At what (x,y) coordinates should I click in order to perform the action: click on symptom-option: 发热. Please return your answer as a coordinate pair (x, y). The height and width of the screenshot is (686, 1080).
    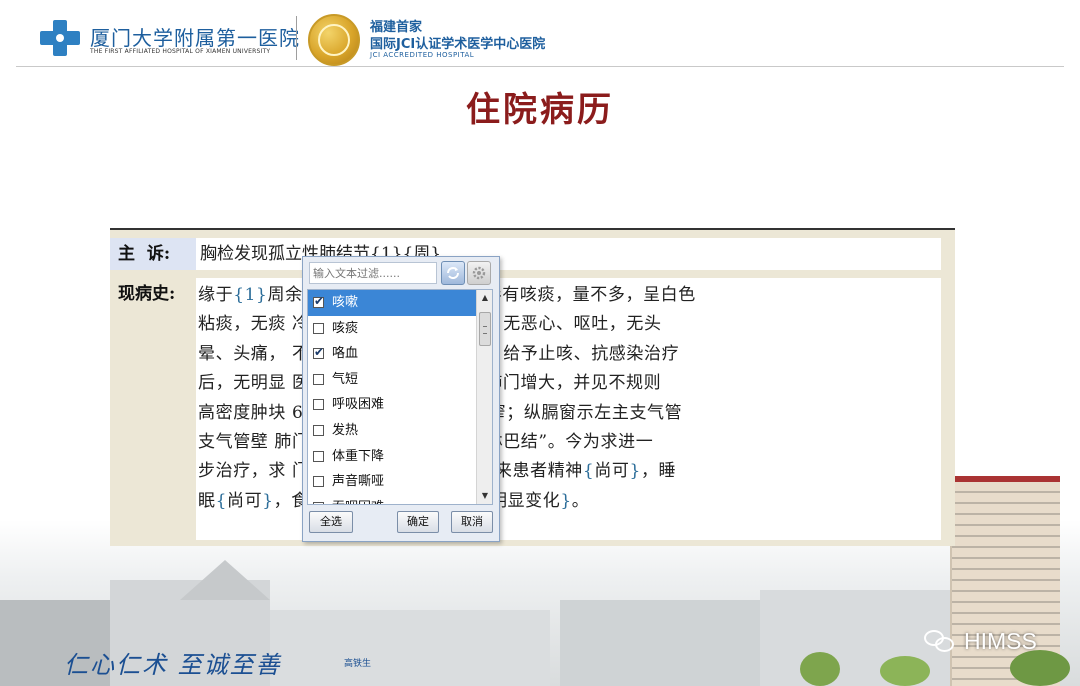
    Looking at the image, I should click on (392, 431).